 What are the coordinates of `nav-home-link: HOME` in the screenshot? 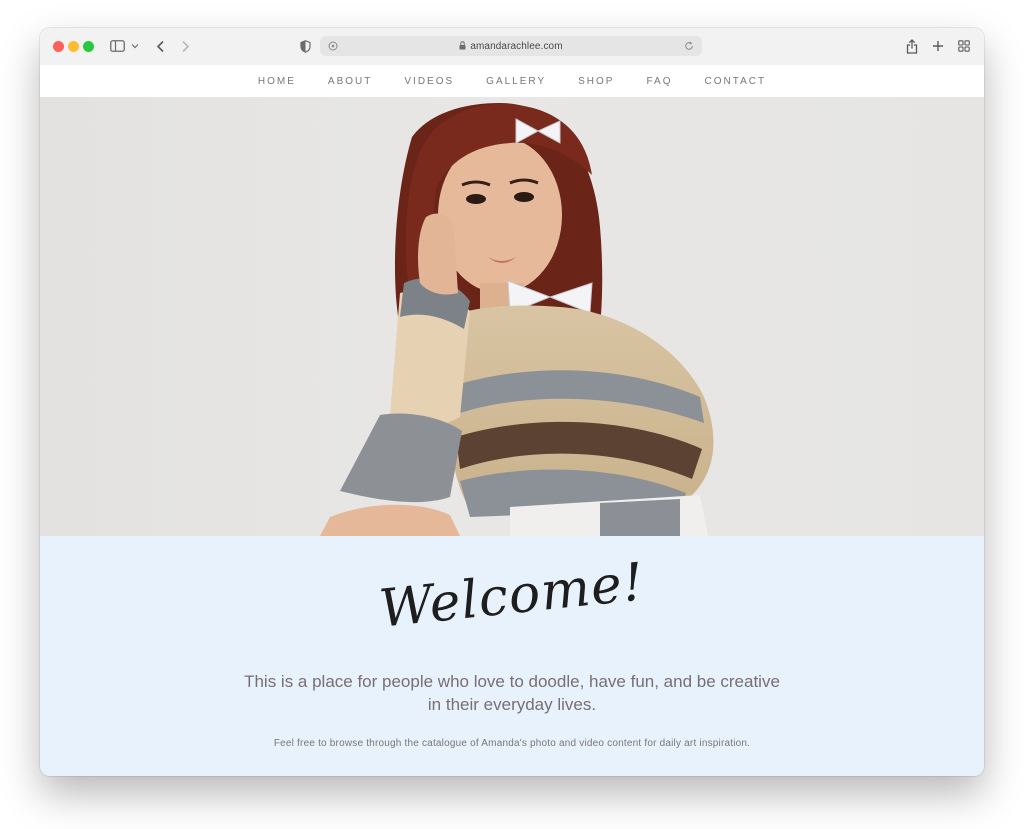 It's located at (277, 81).